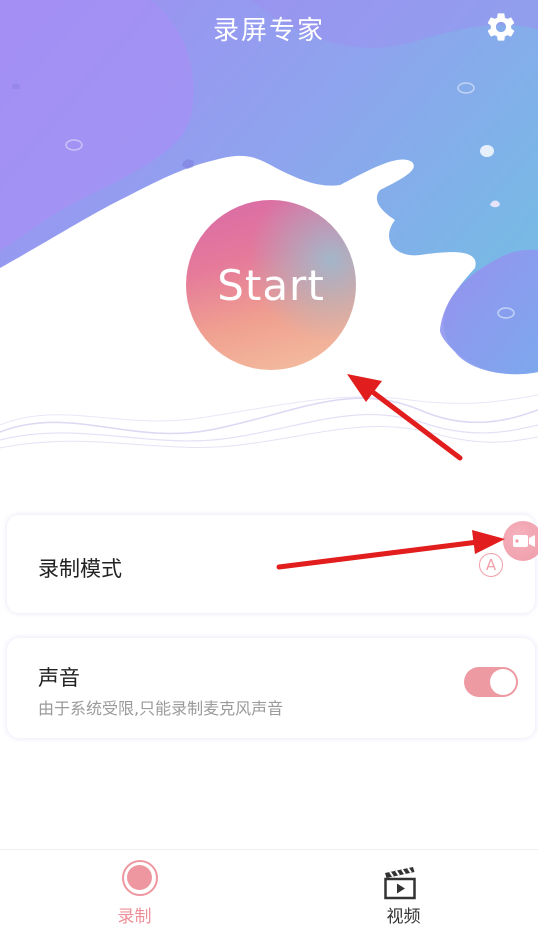 The image size is (538, 929). I want to click on start-label: Start, so click(271, 285).